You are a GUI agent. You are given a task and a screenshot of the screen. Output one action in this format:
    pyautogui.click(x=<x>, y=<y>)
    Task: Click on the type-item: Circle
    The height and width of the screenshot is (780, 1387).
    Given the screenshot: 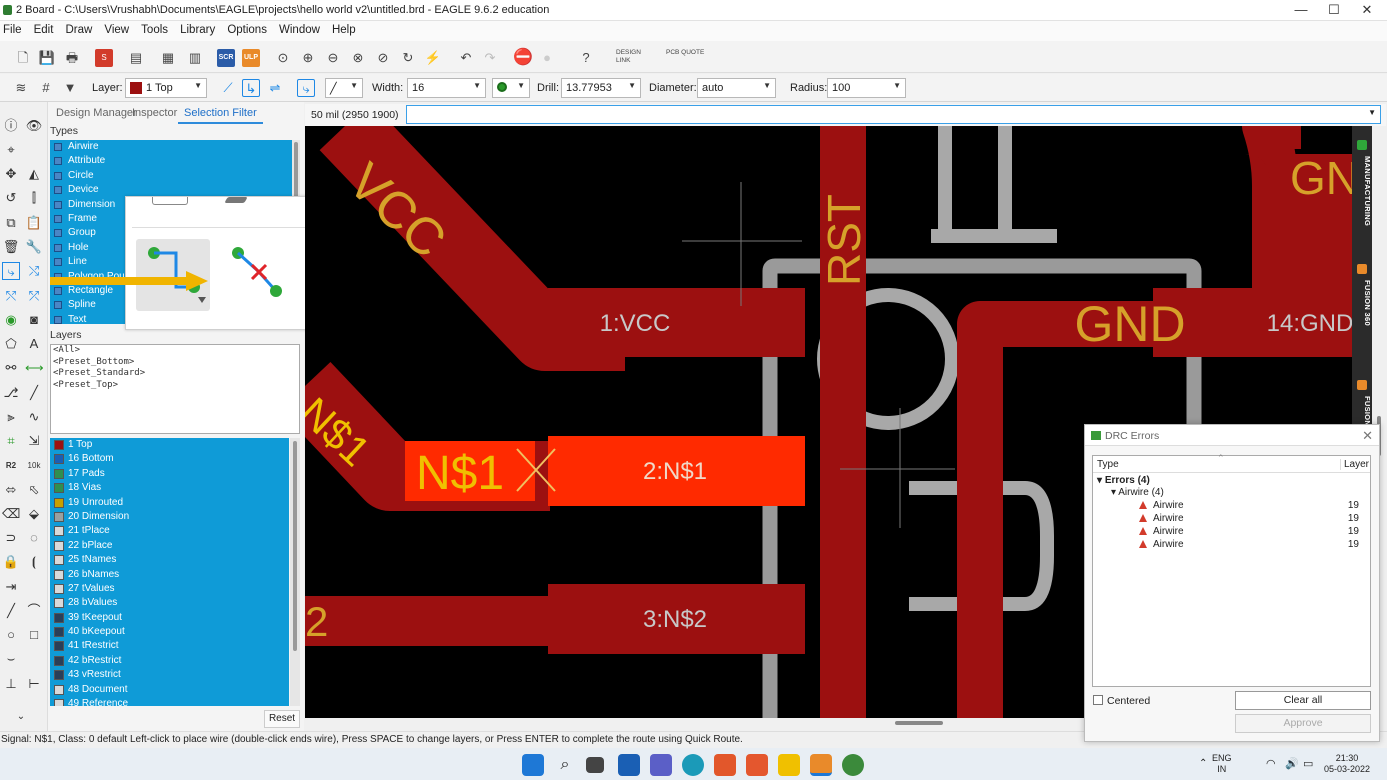 What is the action you would take?
    pyautogui.click(x=171, y=176)
    